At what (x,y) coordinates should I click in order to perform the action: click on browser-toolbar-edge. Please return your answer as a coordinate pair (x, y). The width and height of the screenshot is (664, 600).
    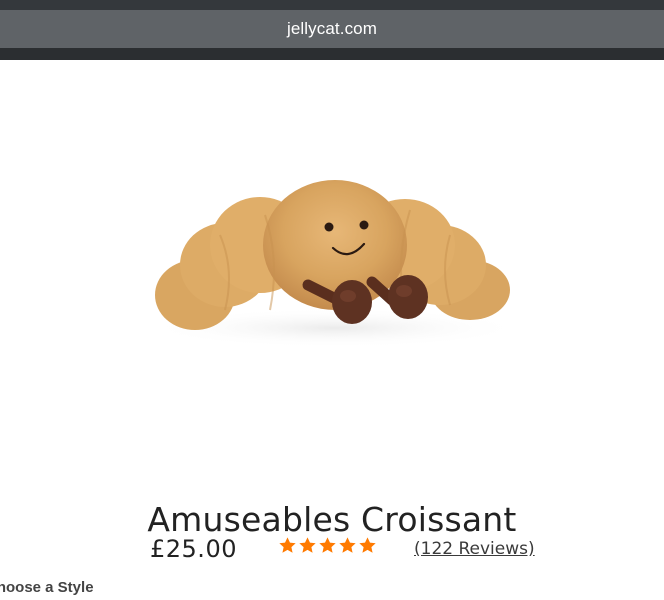
    Looking at the image, I should click on (332, 54).